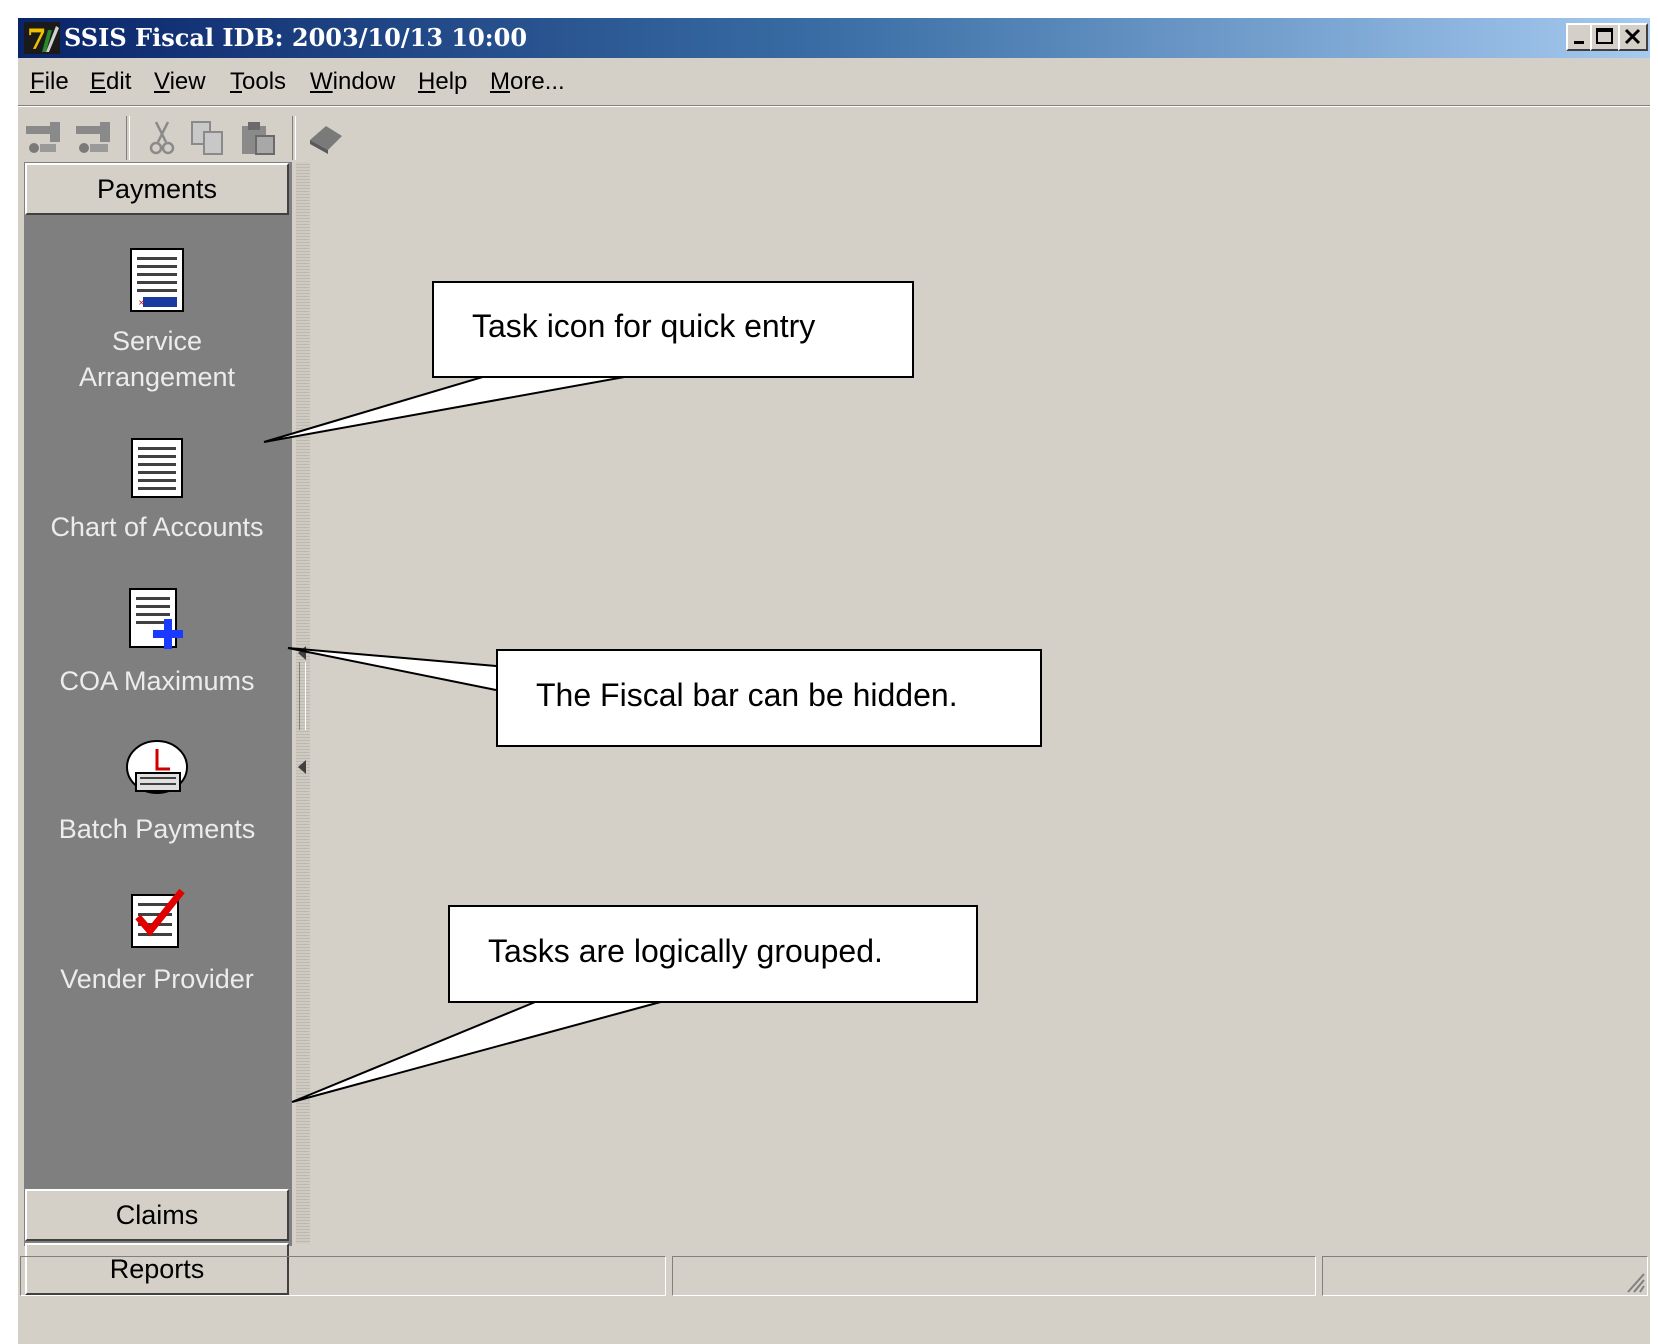  Describe the element at coordinates (673, 329) in the screenshot. I see `callout-task-icon: Task icon for quick entry` at that location.